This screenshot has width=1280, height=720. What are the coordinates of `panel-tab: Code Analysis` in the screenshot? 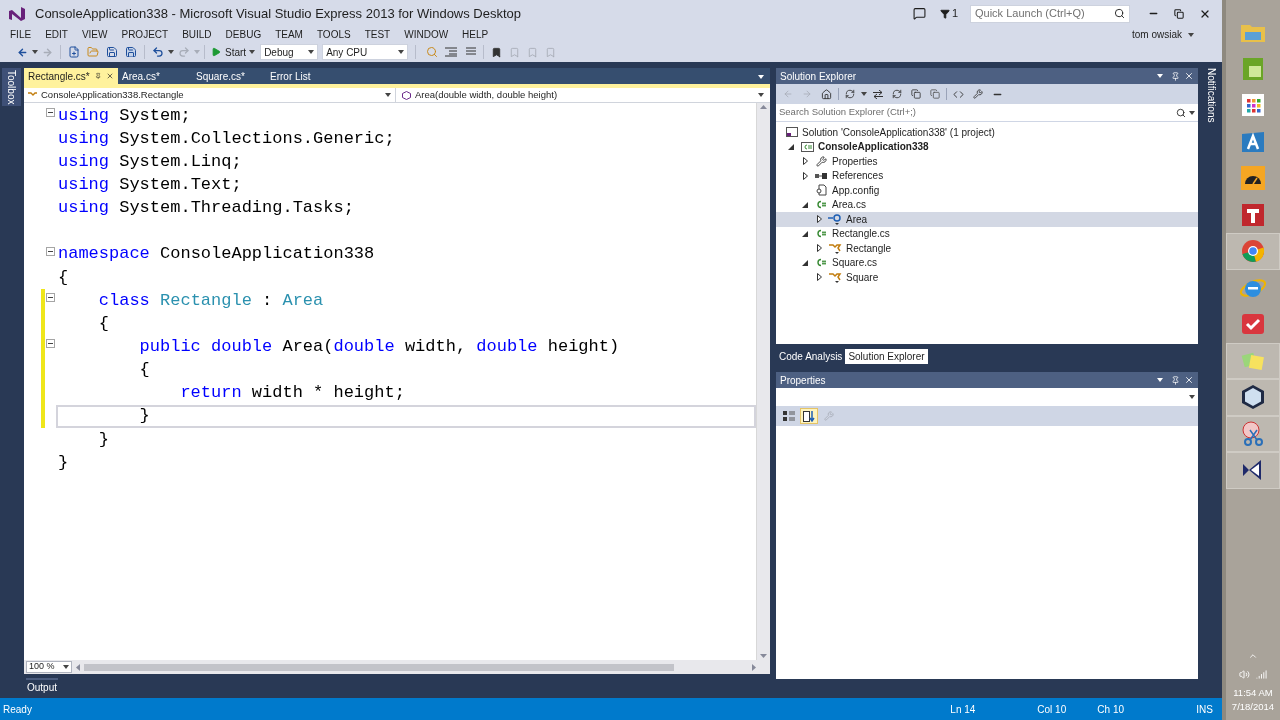 It's located at (811, 356).